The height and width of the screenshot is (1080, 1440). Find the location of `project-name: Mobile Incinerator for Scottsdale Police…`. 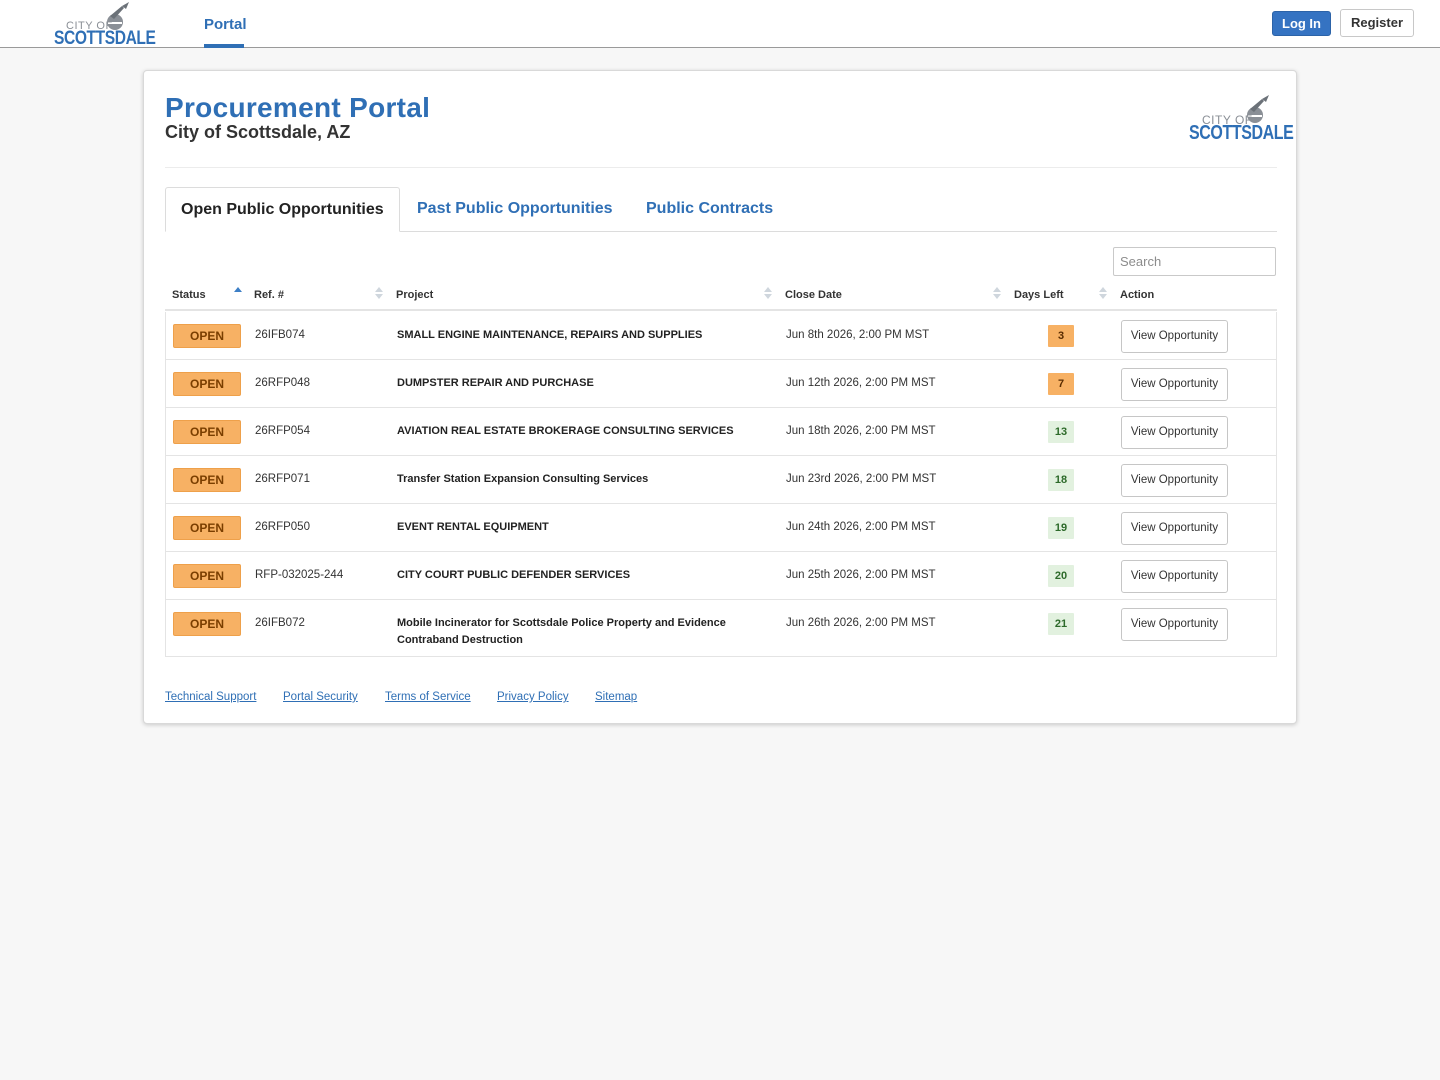

project-name: Mobile Incinerator for Scottsdale Police… is located at coordinates (561, 631).